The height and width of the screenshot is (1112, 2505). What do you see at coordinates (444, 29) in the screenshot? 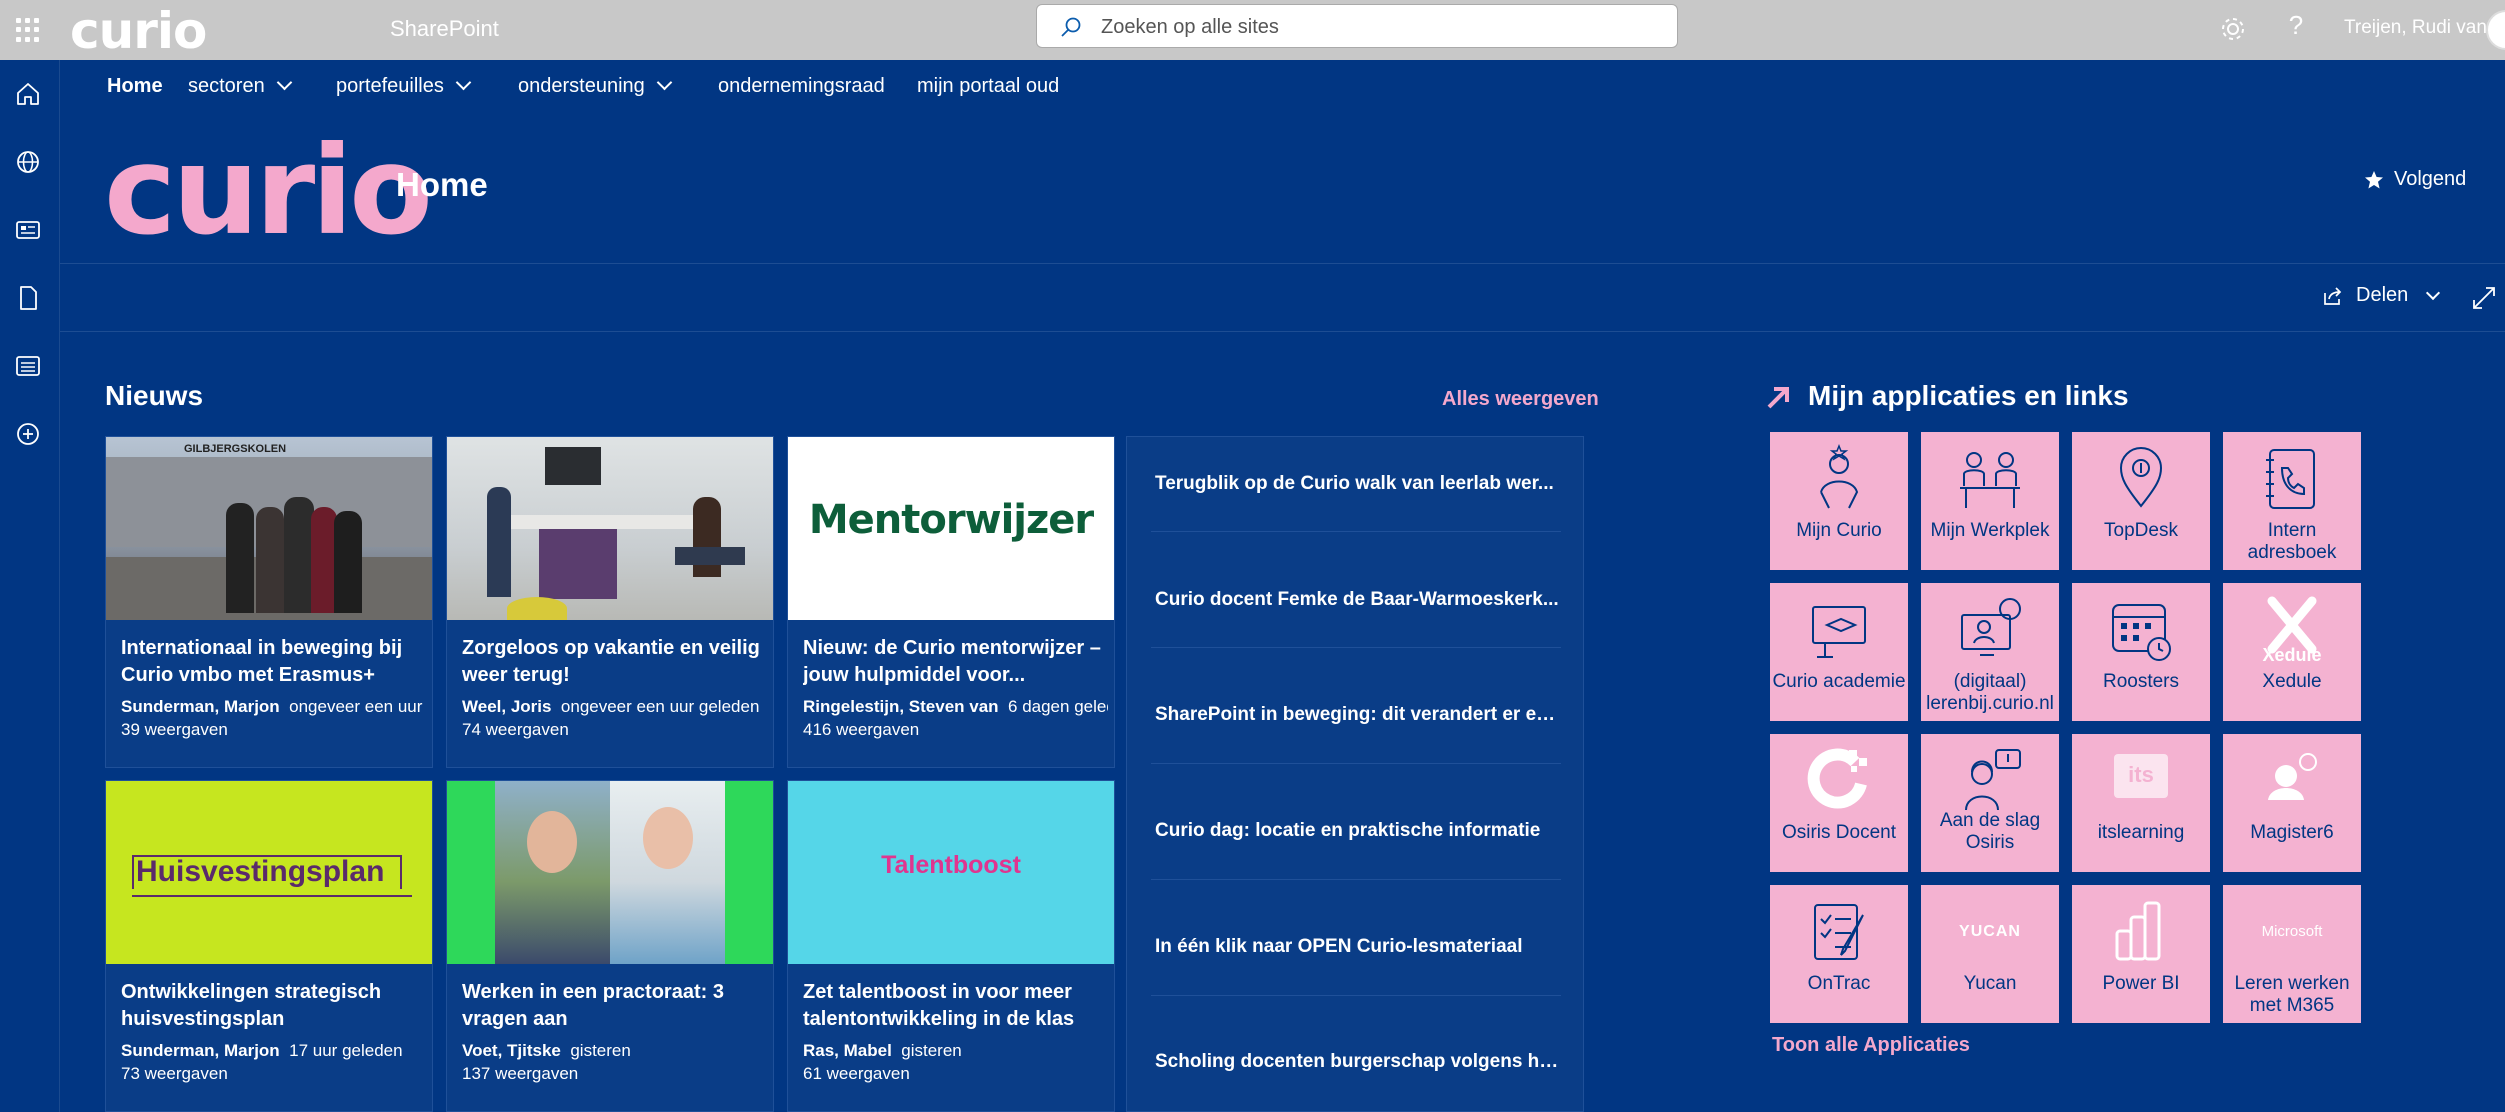
I see `suite-app-name: SharePoint` at bounding box center [444, 29].